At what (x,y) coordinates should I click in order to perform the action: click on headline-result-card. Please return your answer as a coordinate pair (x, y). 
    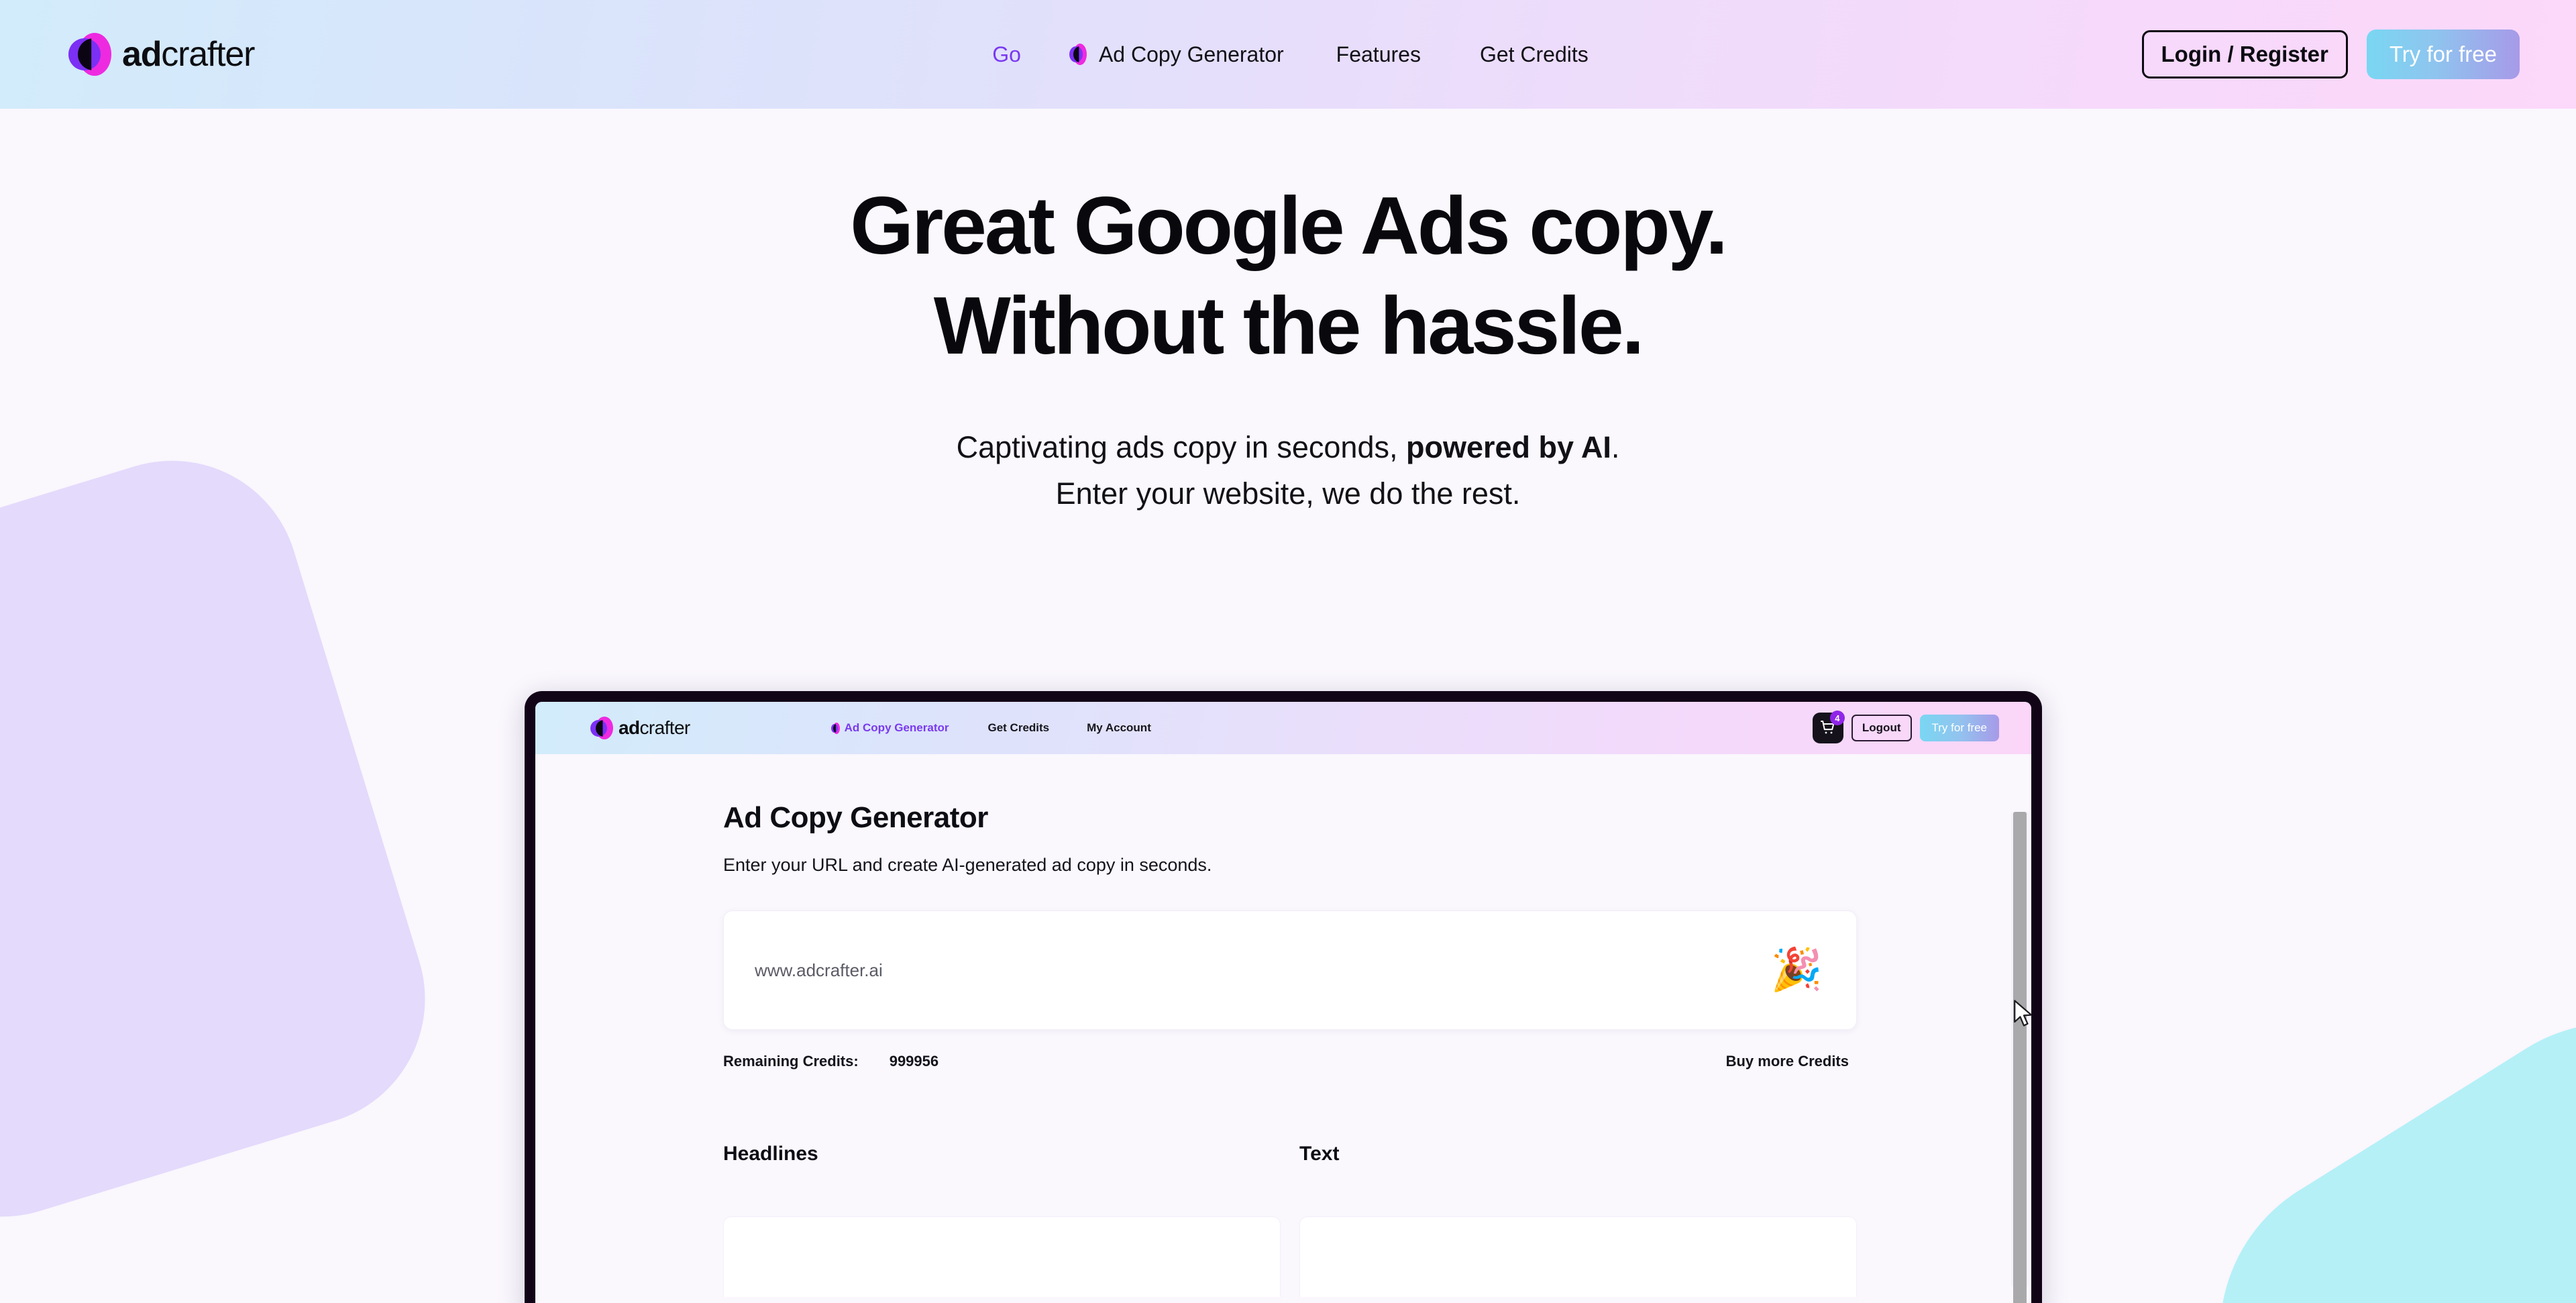
    Looking at the image, I should click on (1002, 1256).